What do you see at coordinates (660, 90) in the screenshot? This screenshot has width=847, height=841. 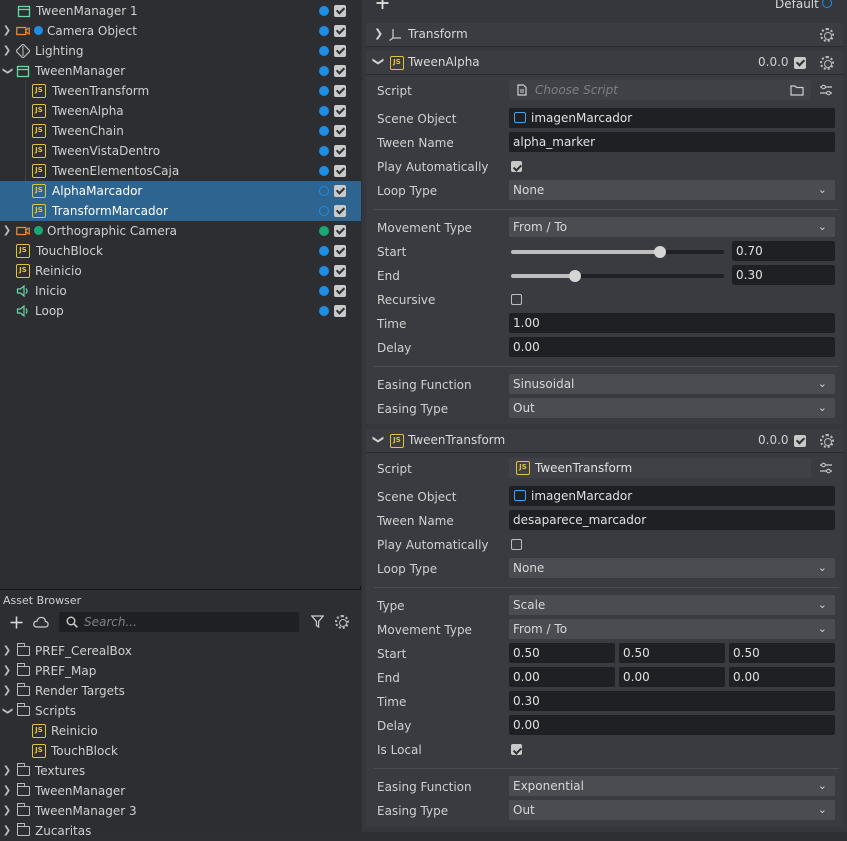 I see `script-picker: Choose Script` at bounding box center [660, 90].